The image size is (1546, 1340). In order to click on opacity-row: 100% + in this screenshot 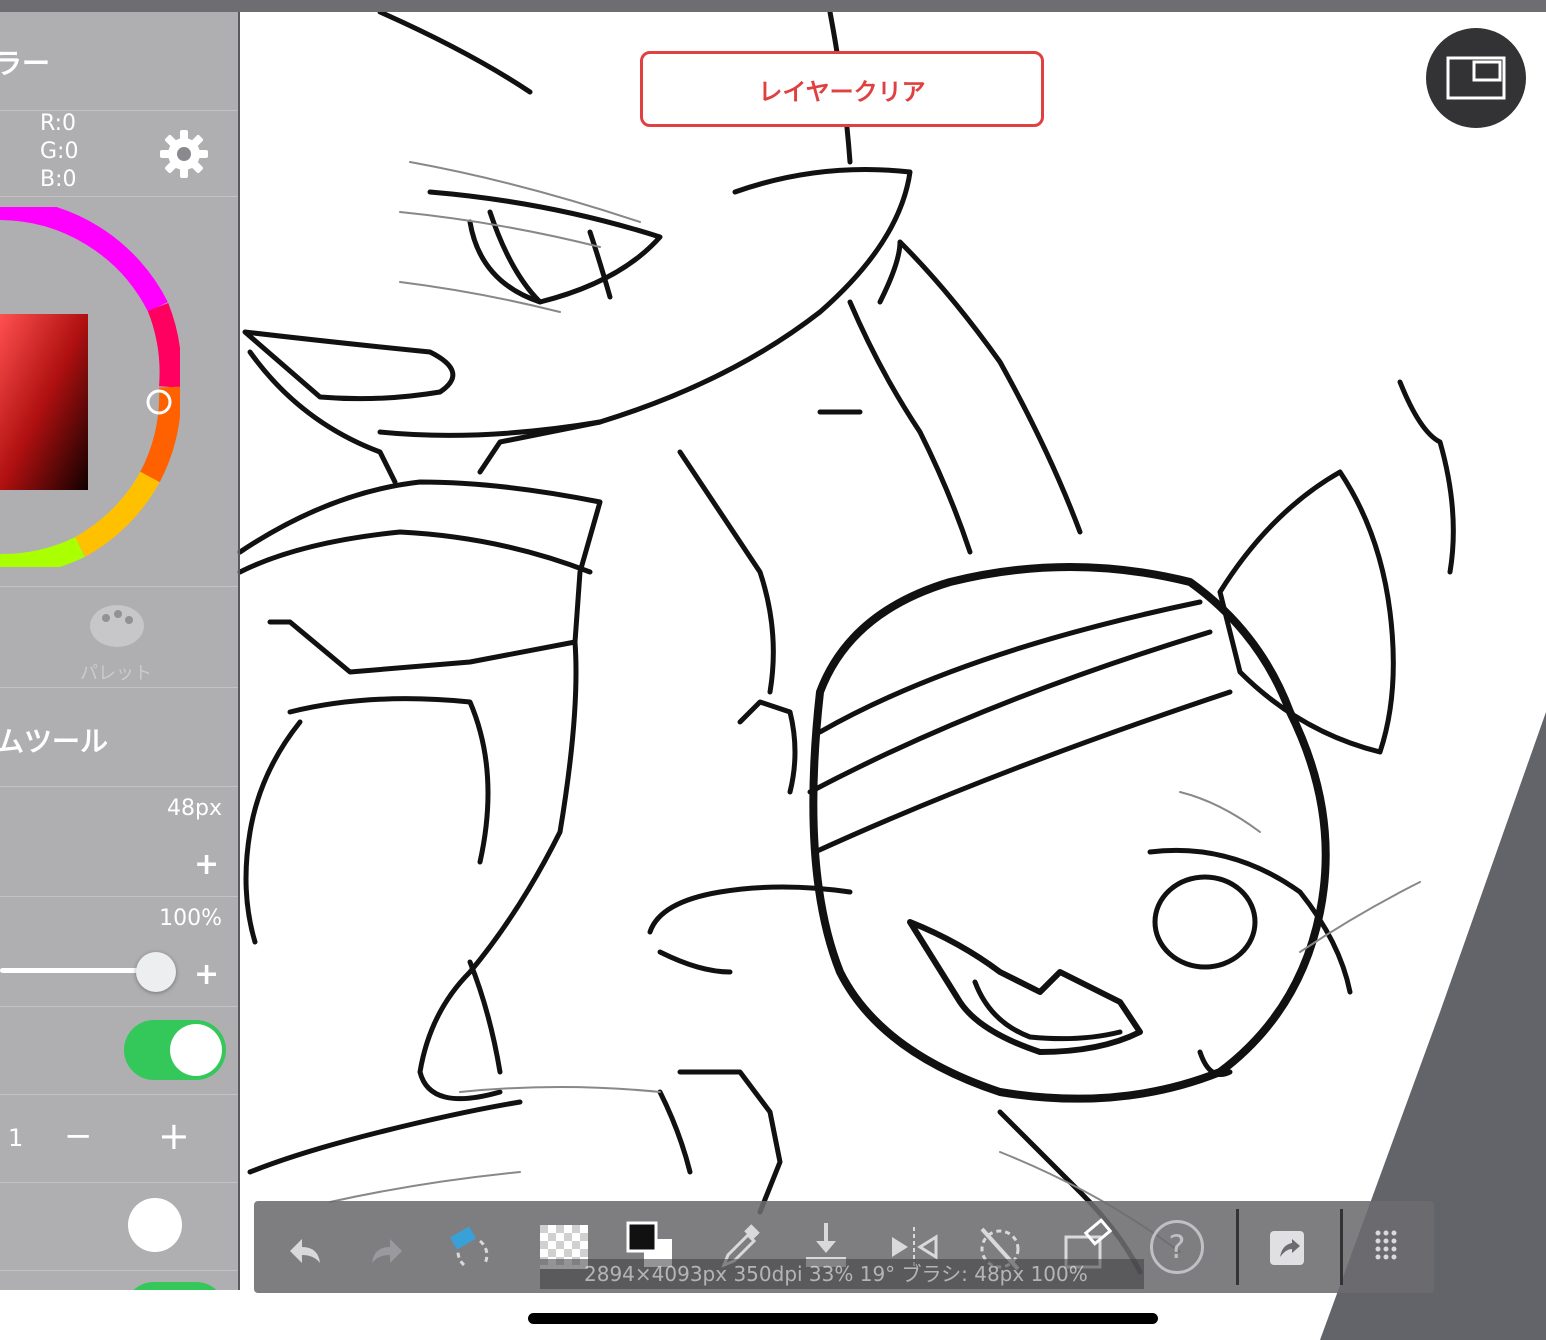, I will do `click(119, 951)`.